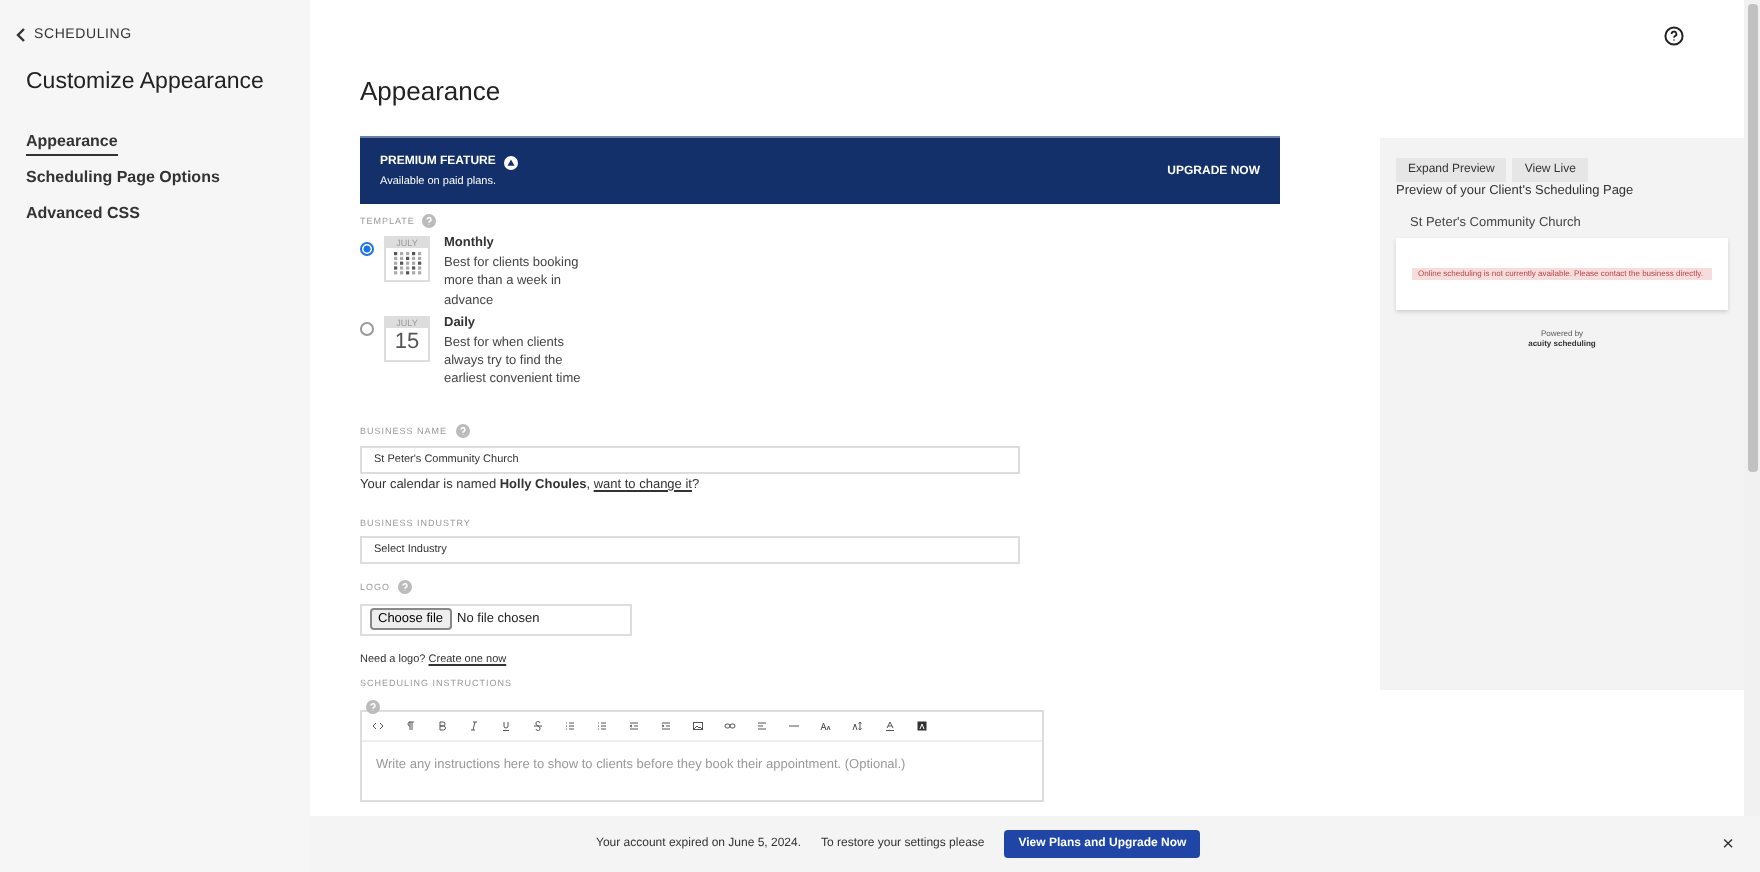  I want to click on background-color-icon, so click(922, 725).